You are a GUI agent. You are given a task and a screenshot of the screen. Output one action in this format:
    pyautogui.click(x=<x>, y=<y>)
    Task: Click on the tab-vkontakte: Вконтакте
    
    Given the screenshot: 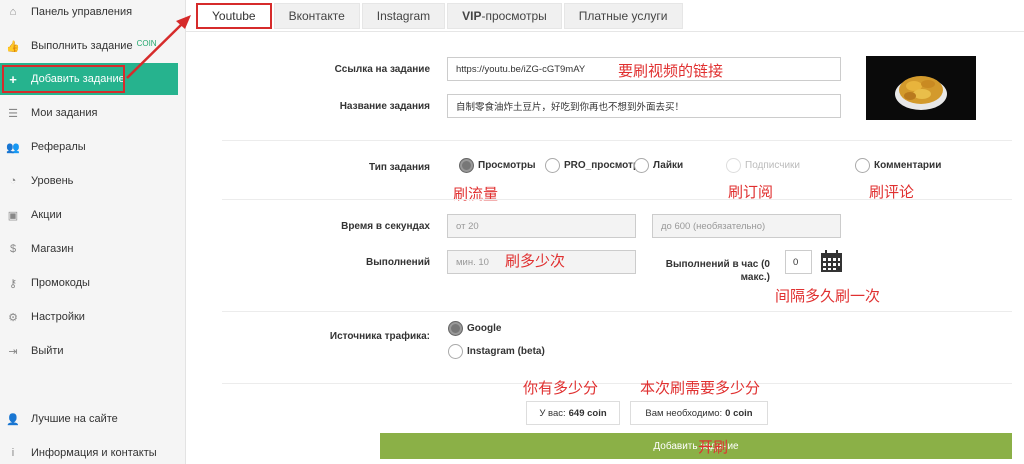 What is the action you would take?
    pyautogui.click(x=316, y=16)
    